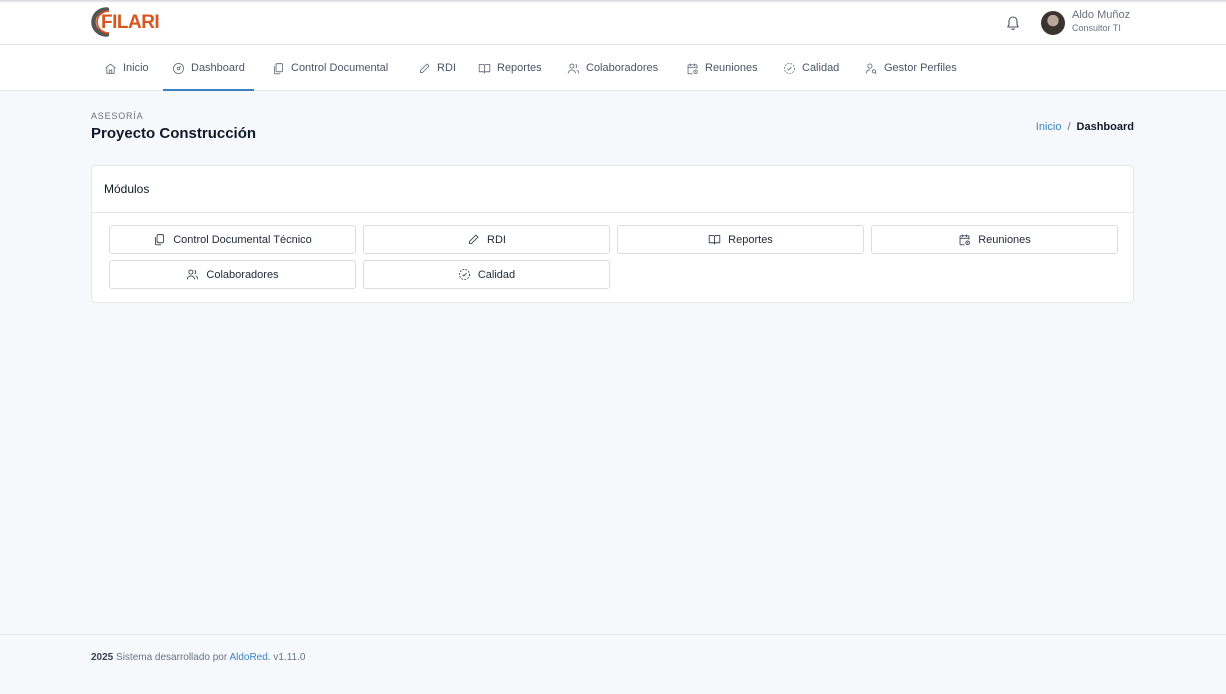 This screenshot has width=1226, height=694. I want to click on nav-item-gestor-perfiles: Gestor Perfiles, so click(911, 68).